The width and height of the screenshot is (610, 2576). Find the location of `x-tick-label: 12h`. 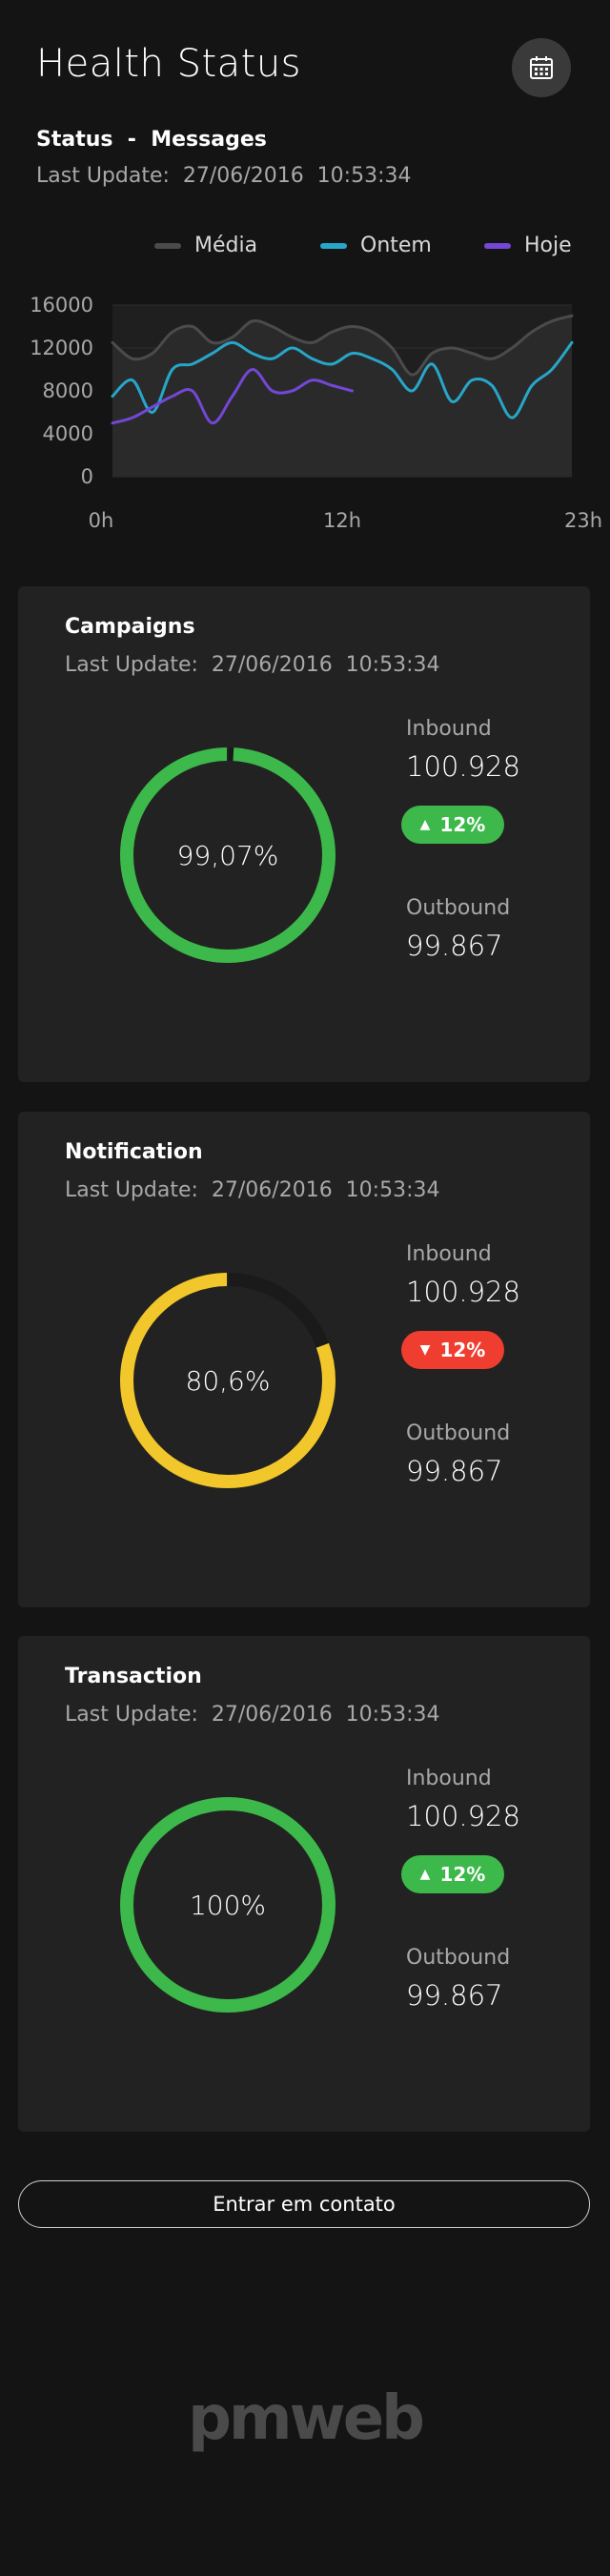

x-tick-label: 12h is located at coordinates (342, 520).